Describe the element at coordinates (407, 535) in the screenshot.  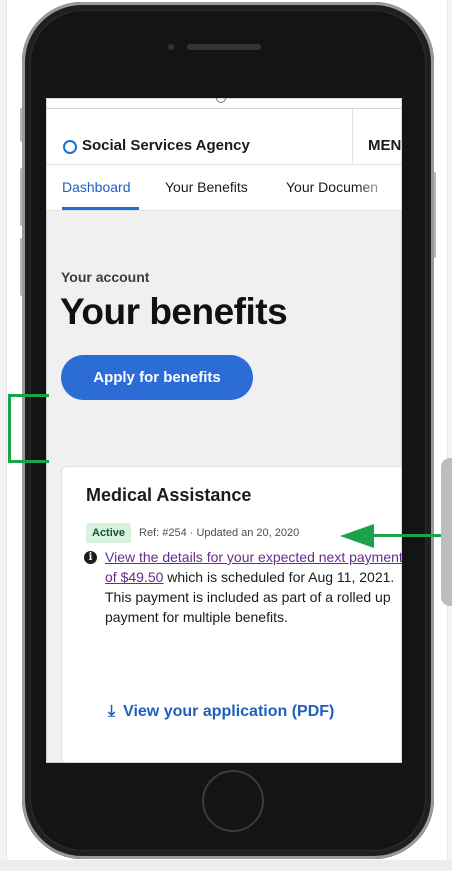
I see `annotation-arrow-shaft` at that location.